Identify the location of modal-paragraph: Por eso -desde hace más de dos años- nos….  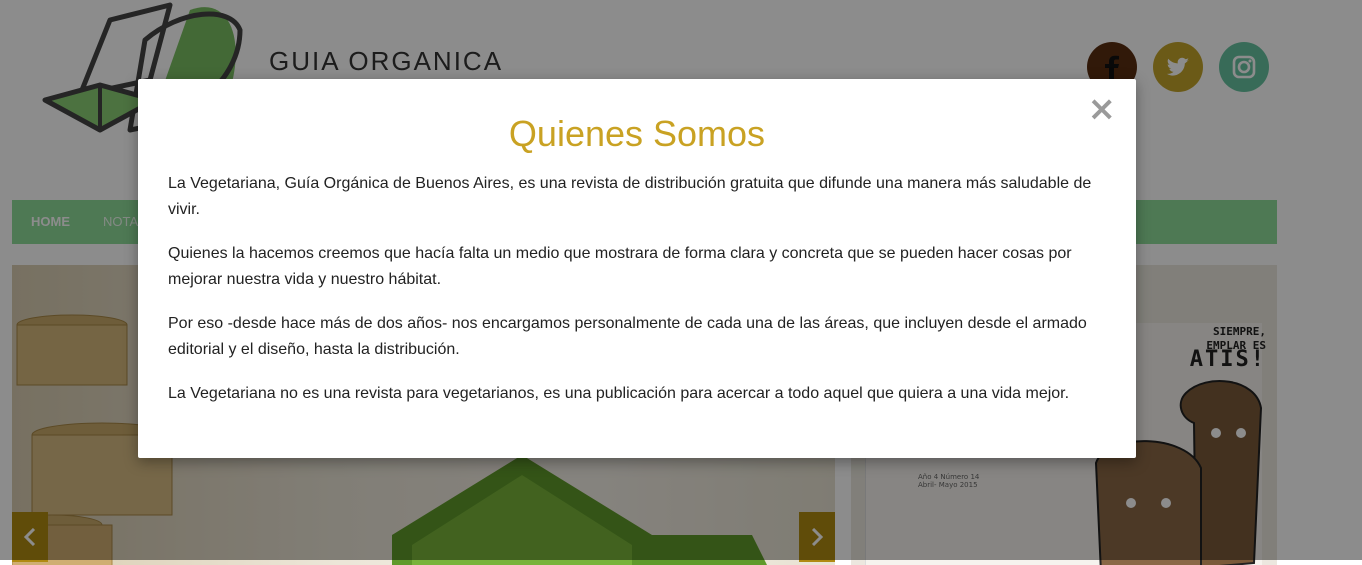
(627, 336).